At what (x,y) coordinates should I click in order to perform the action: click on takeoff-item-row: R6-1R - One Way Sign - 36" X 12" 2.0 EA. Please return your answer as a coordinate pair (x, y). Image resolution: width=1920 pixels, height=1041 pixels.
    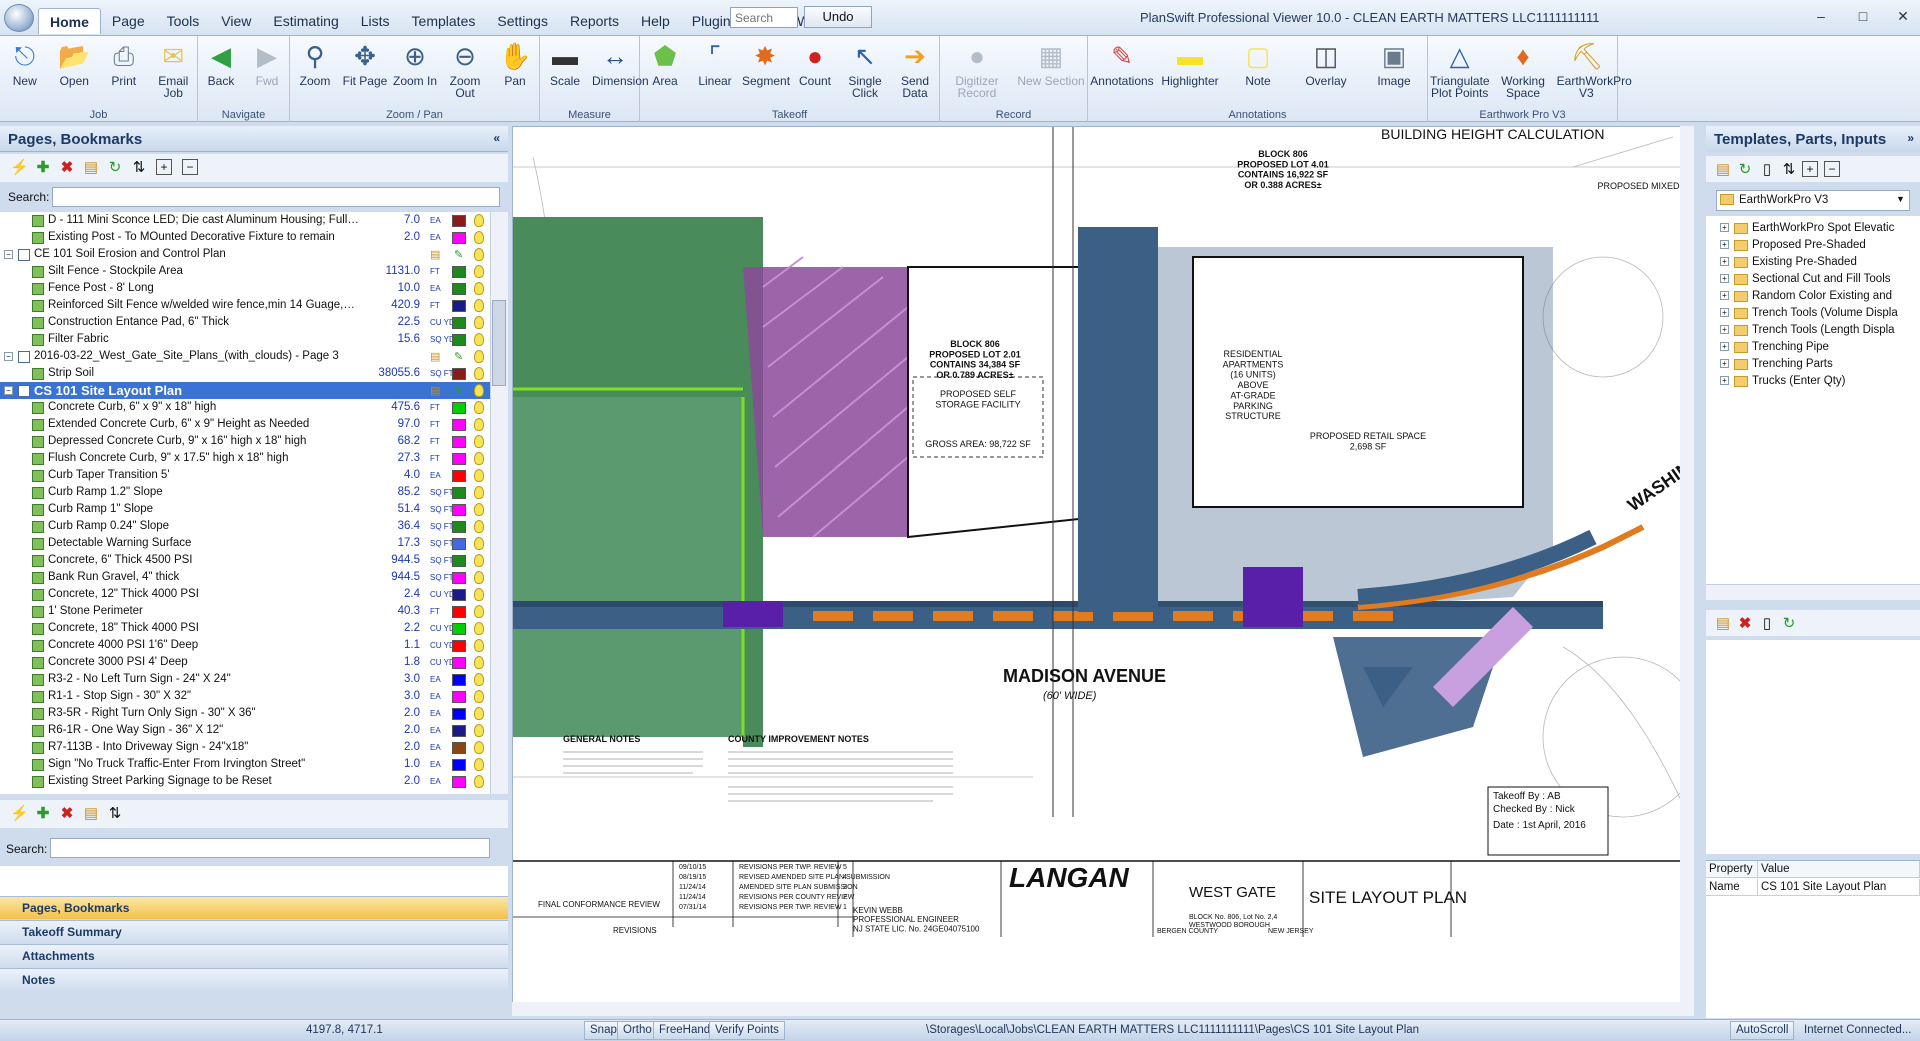
    Looking at the image, I should click on (245, 730).